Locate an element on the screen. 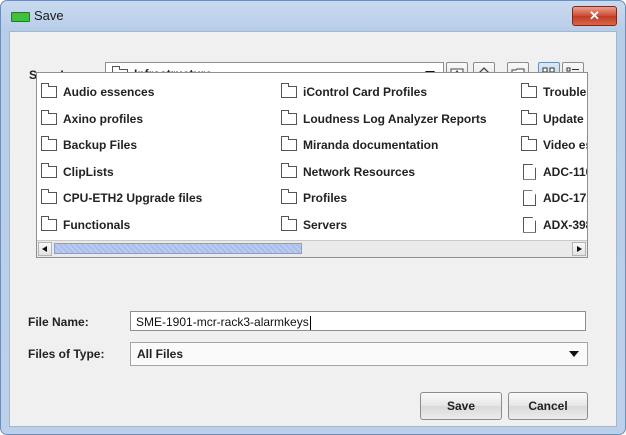 The image size is (626, 435). title-bar: Save ✕ is located at coordinates (313, 16).